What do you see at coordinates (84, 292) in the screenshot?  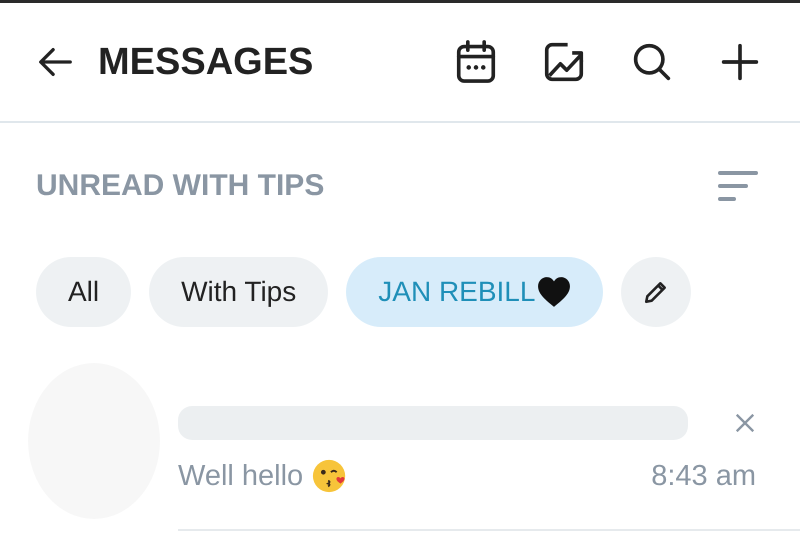 I see `filter-chip: All` at bounding box center [84, 292].